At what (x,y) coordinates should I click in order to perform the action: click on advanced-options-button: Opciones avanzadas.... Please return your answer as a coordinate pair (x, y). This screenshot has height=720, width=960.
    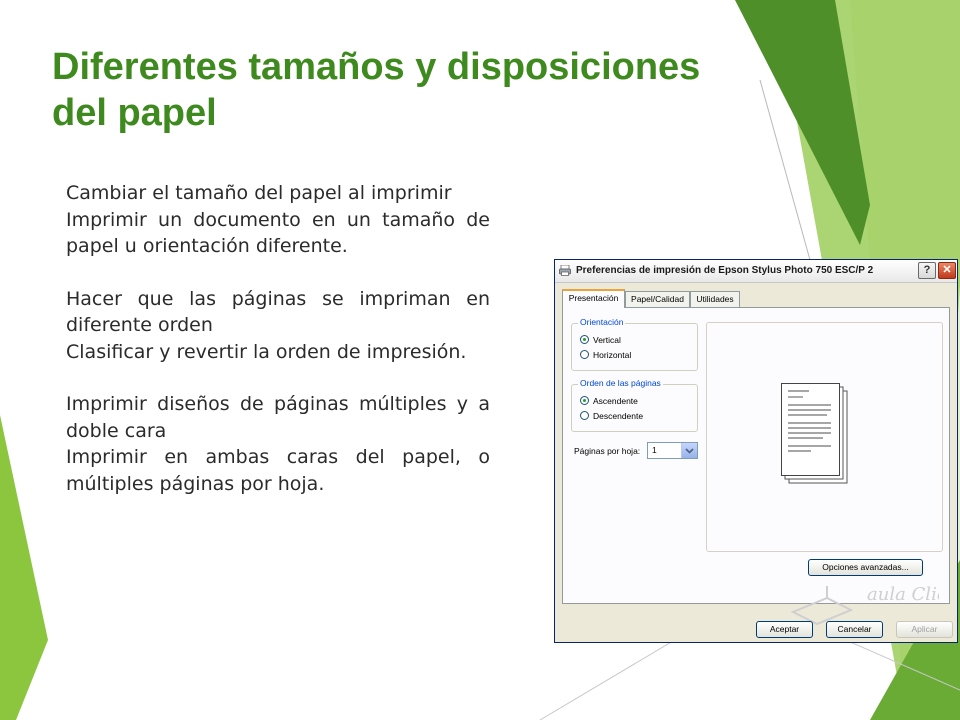
    Looking at the image, I should click on (865, 567).